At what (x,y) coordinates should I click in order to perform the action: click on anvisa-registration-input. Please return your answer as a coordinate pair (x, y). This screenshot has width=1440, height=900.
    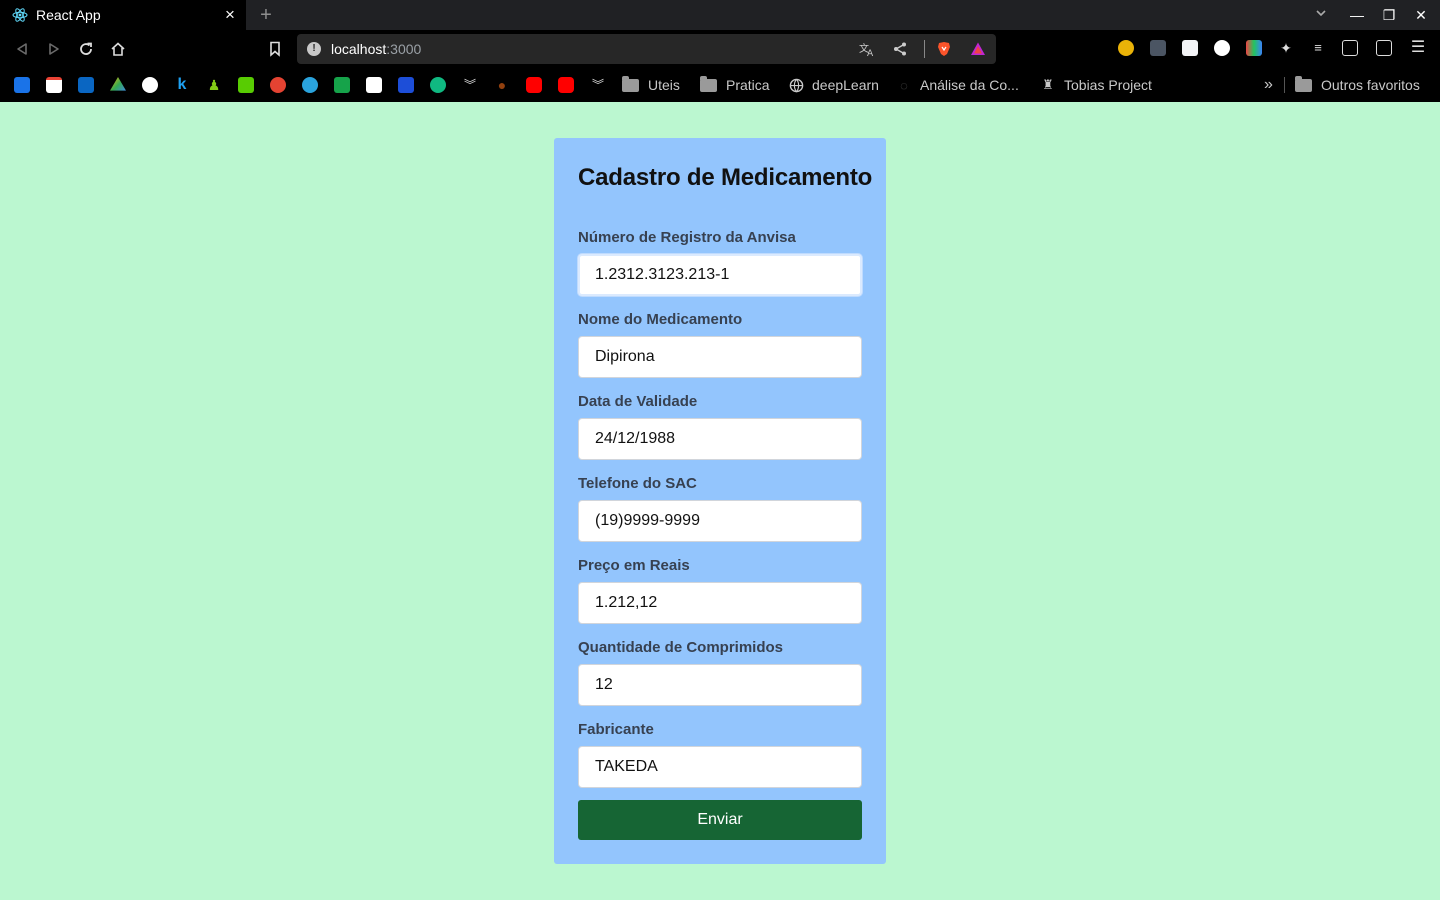
    Looking at the image, I should click on (720, 275).